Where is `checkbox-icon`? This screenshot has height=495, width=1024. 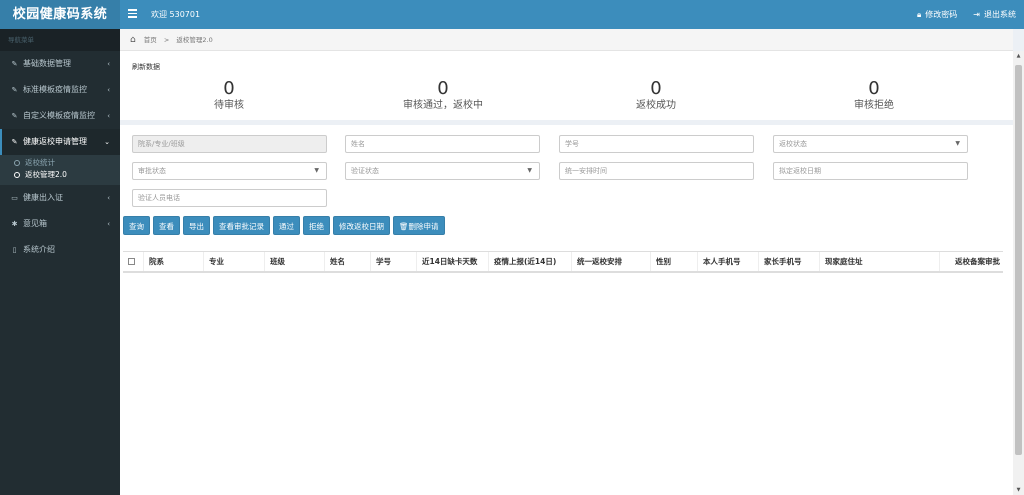
checkbox-icon is located at coordinates (131, 261).